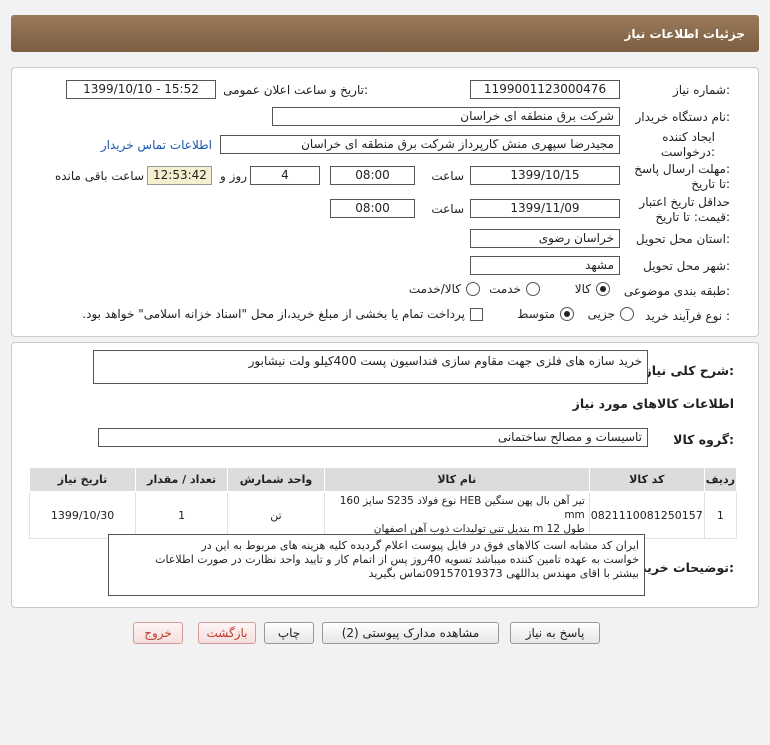 This screenshot has height=745, width=770. Describe the element at coordinates (289, 633) in the screenshot. I see `print-button: چاپ` at that location.